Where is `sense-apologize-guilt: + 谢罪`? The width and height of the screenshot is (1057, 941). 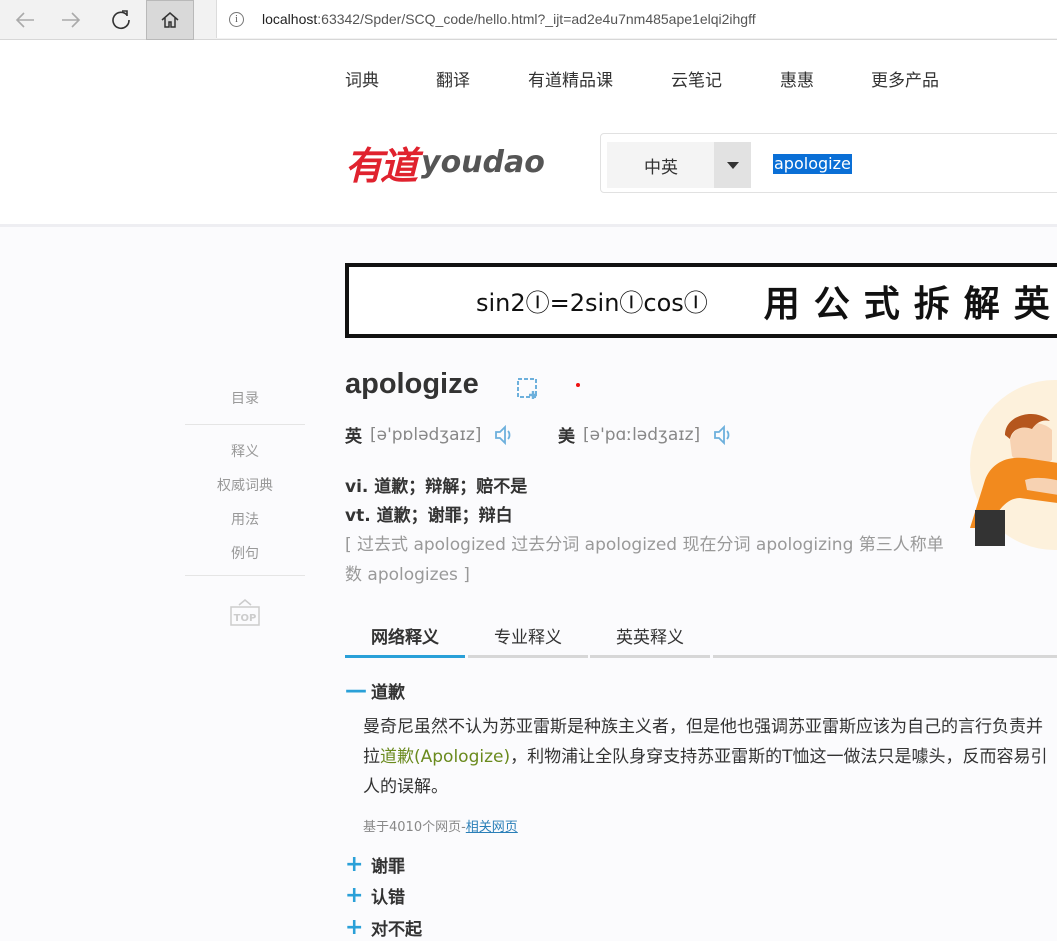 sense-apologize-guilt: + 谢罪 is located at coordinates (375, 864).